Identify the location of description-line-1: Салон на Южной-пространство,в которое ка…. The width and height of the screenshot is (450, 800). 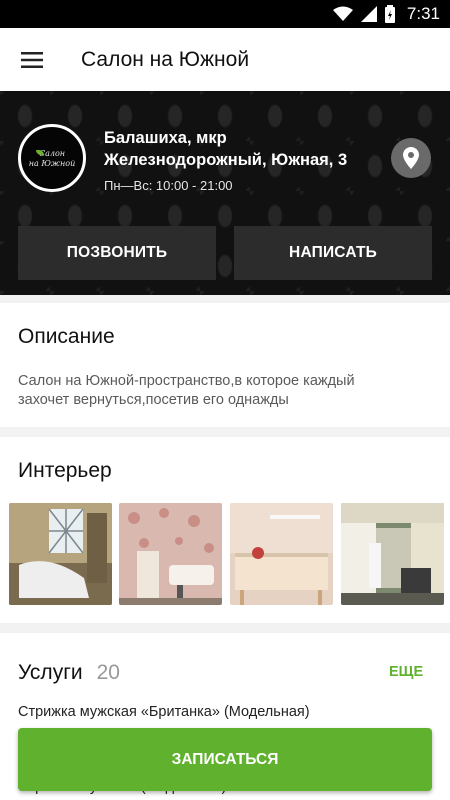
(186, 381).